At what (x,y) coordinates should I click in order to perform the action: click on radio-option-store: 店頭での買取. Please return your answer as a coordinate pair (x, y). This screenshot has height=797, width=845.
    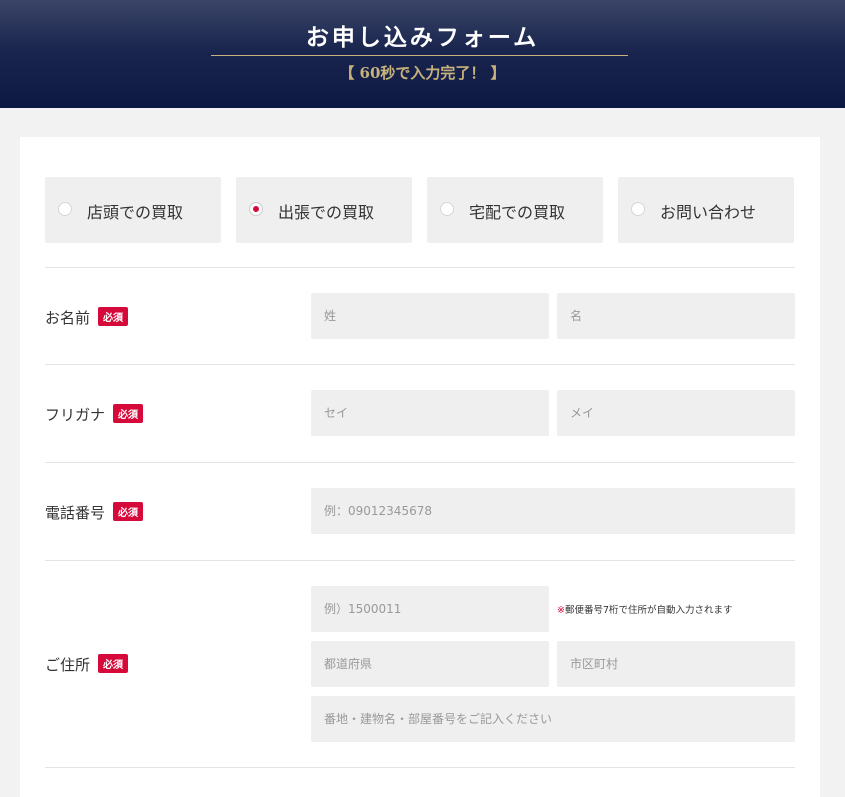
    Looking at the image, I should click on (133, 210).